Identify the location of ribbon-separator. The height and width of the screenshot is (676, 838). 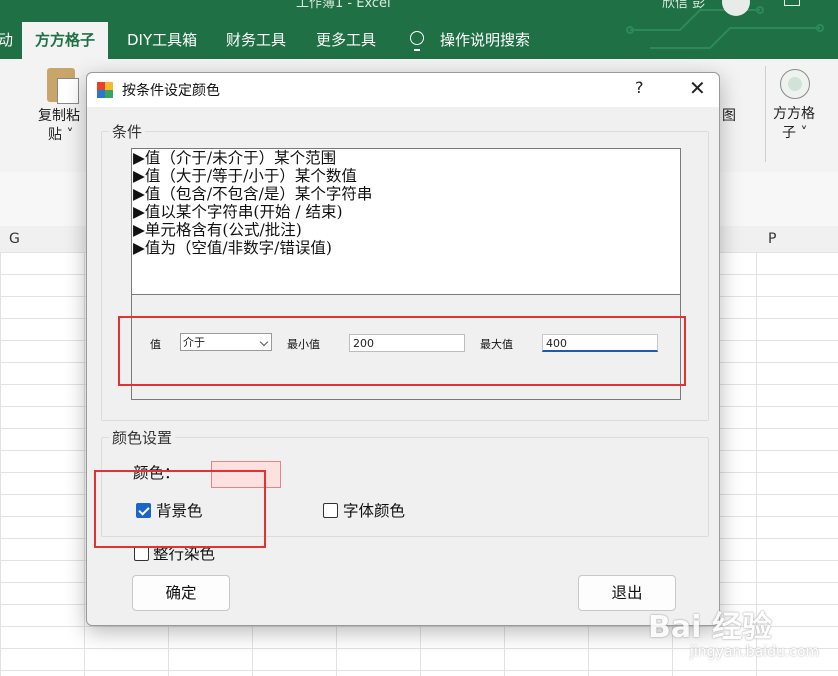
(765, 114).